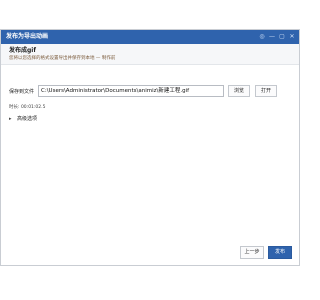  What do you see at coordinates (262, 37) in the screenshot?
I see `help-icon: ◎` at bounding box center [262, 37].